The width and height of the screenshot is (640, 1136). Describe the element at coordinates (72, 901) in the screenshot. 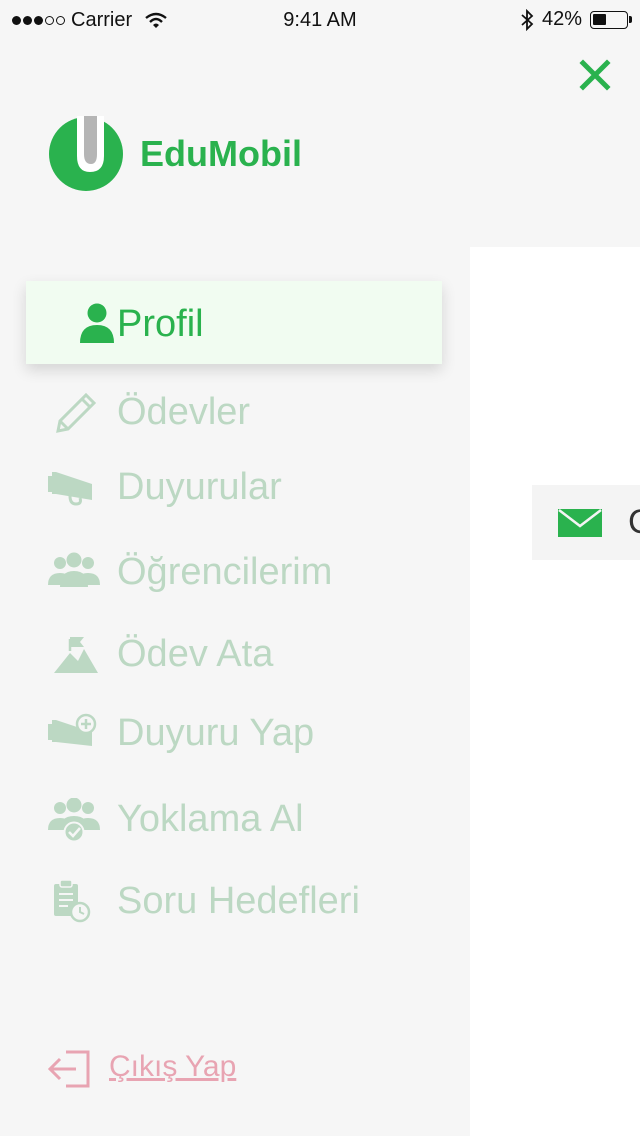

I see `clipboard-timer-icon` at that location.